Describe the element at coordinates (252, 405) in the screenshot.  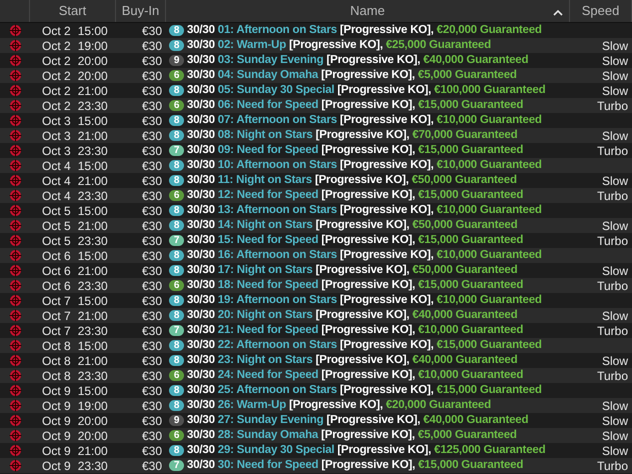
I see `tournament-title: 26: Warm-Up` at that location.